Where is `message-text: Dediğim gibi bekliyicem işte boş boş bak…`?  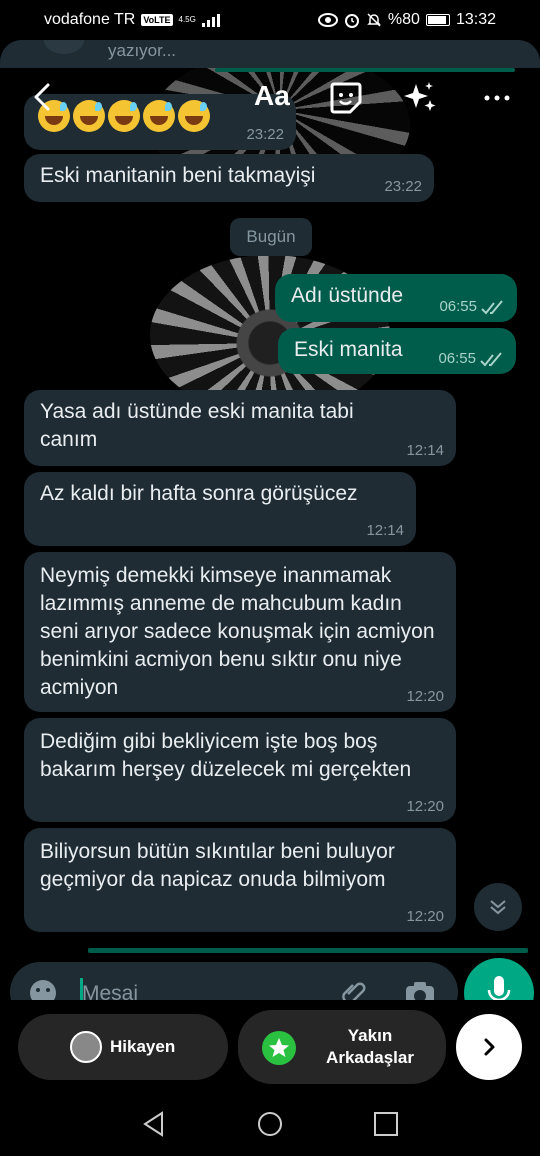
message-text: Dediğim gibi bekliyicem işte boş boş bak… is located at coordinates (226, 755).